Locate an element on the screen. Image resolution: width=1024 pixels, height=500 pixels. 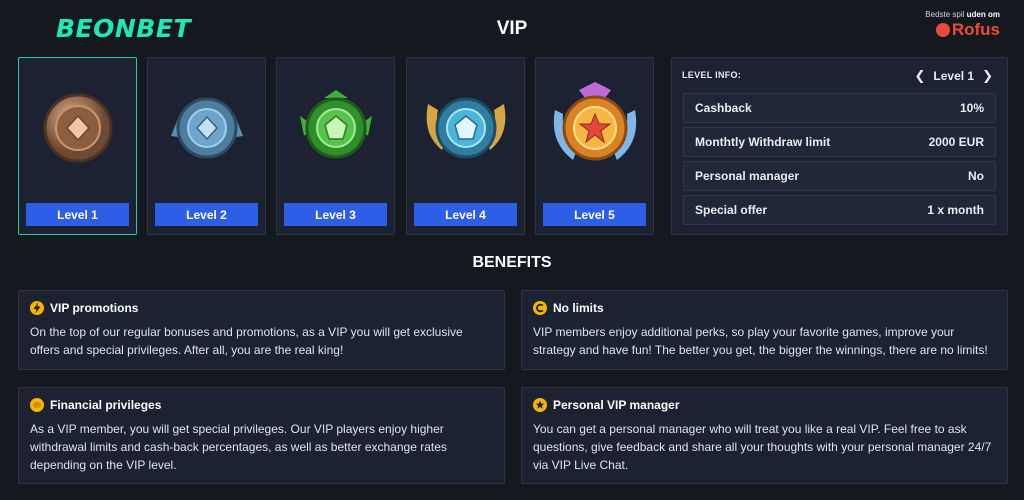
page-title: VIP is located at coordinates (512, 28).